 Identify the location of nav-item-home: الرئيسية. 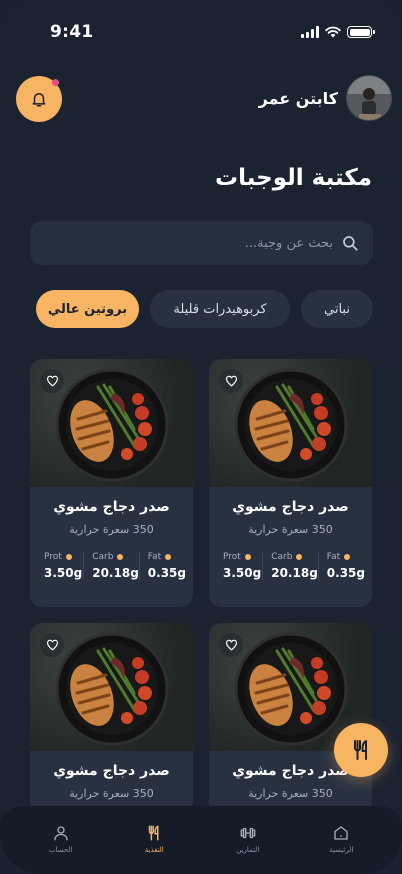
(341, 840).